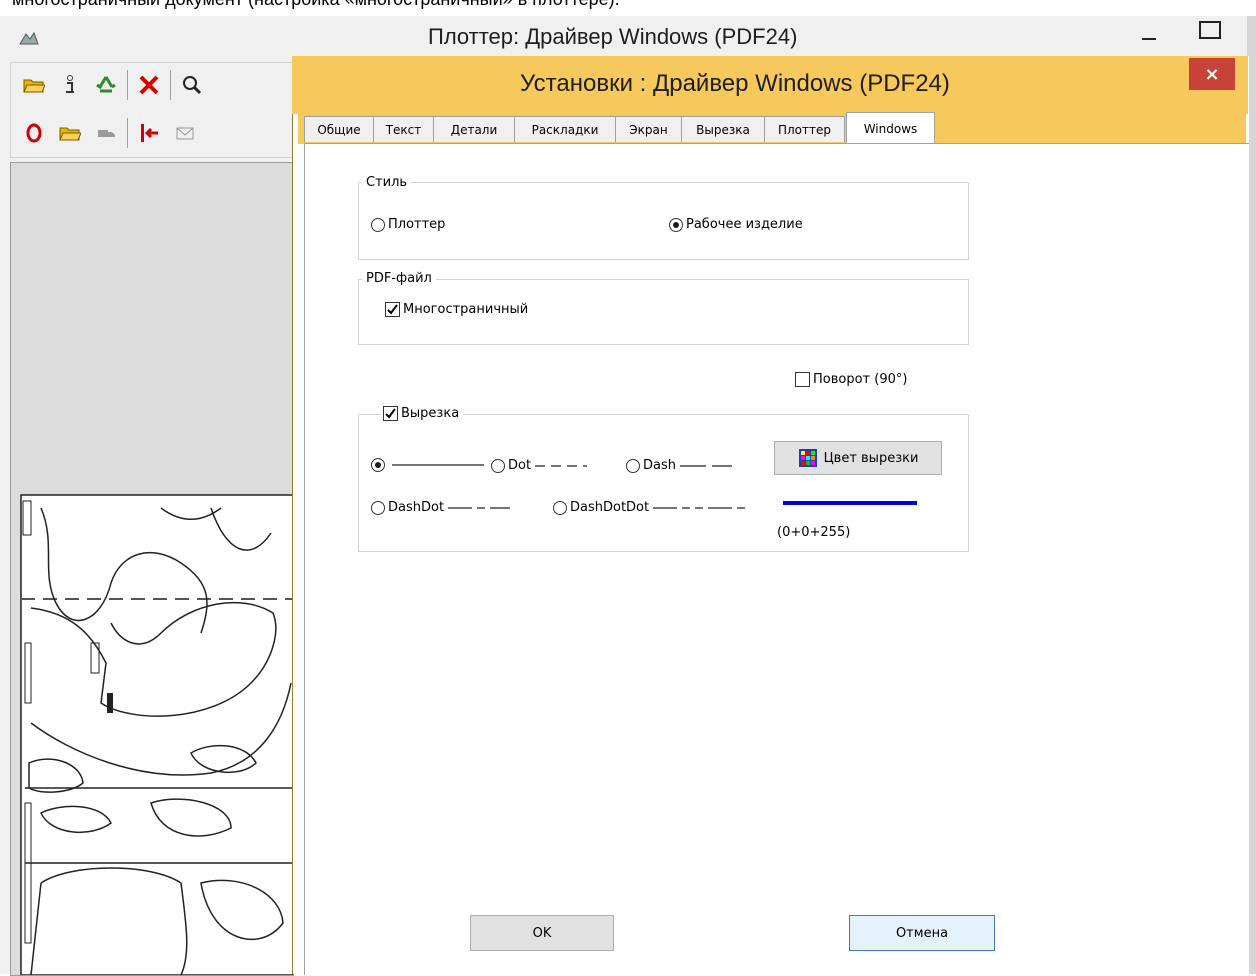 The image size is (1256, 976). What do you see at coordinates (417, 224) in the screenshot?
I see `style-option-label: Плоттер` at bounding box center [417, 224].